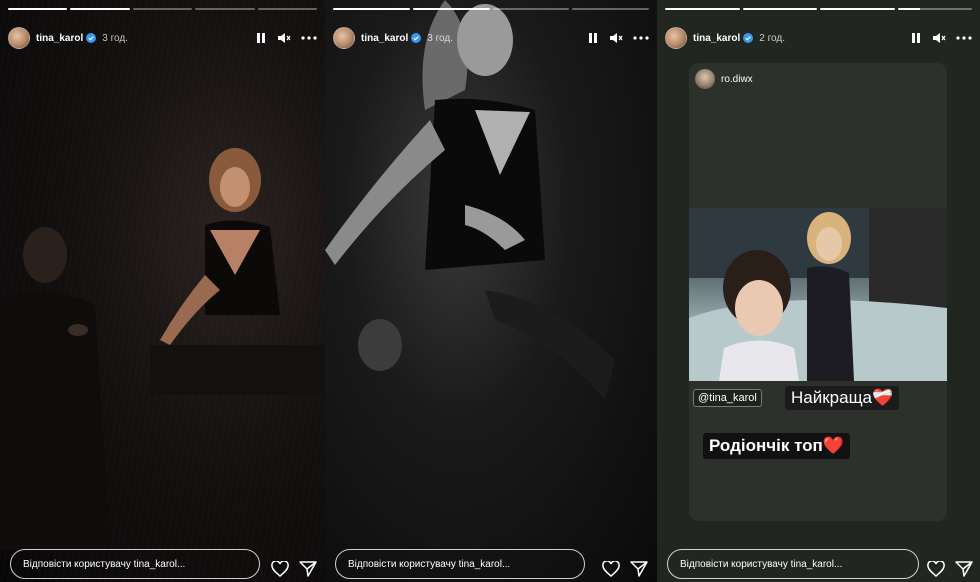 This screenshot has height=582, width=980. I want to click on timestamp: 2 год., so click(772, 38).